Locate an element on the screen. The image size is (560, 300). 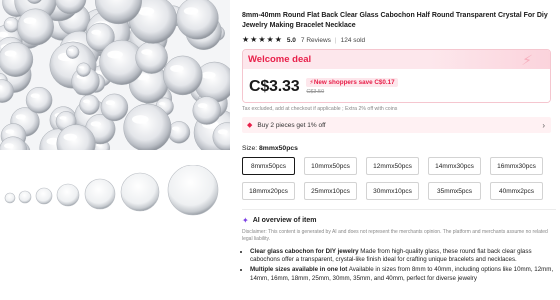
size-option: 30mmx10pcs is located at coordinates (392, 191).